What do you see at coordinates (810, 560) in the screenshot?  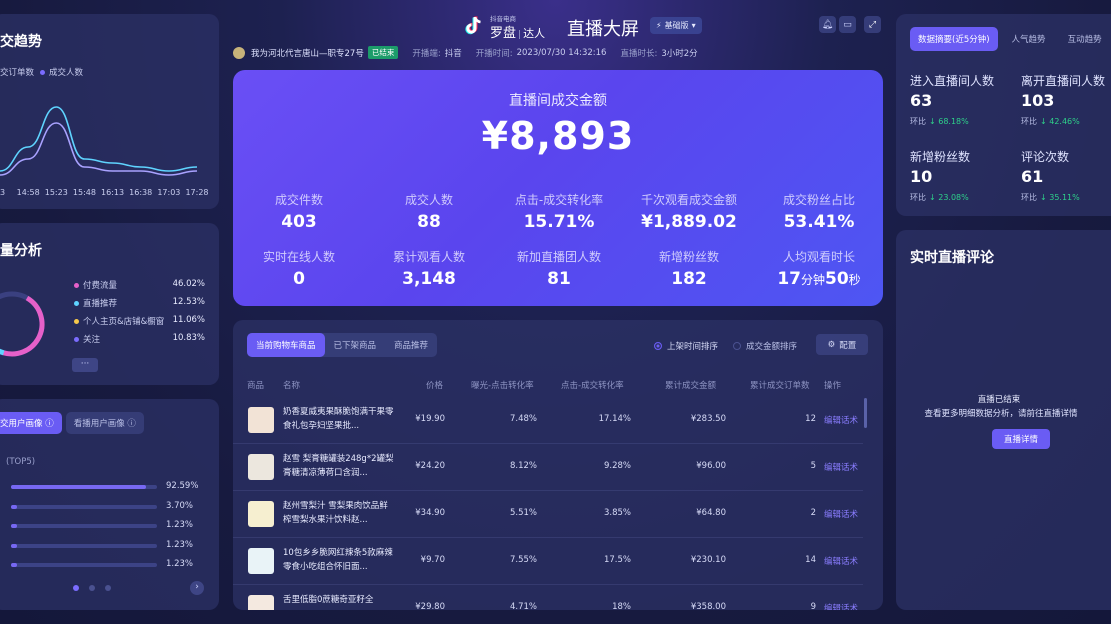 I see `product-orders: 14` at bounding box center [810, 560].